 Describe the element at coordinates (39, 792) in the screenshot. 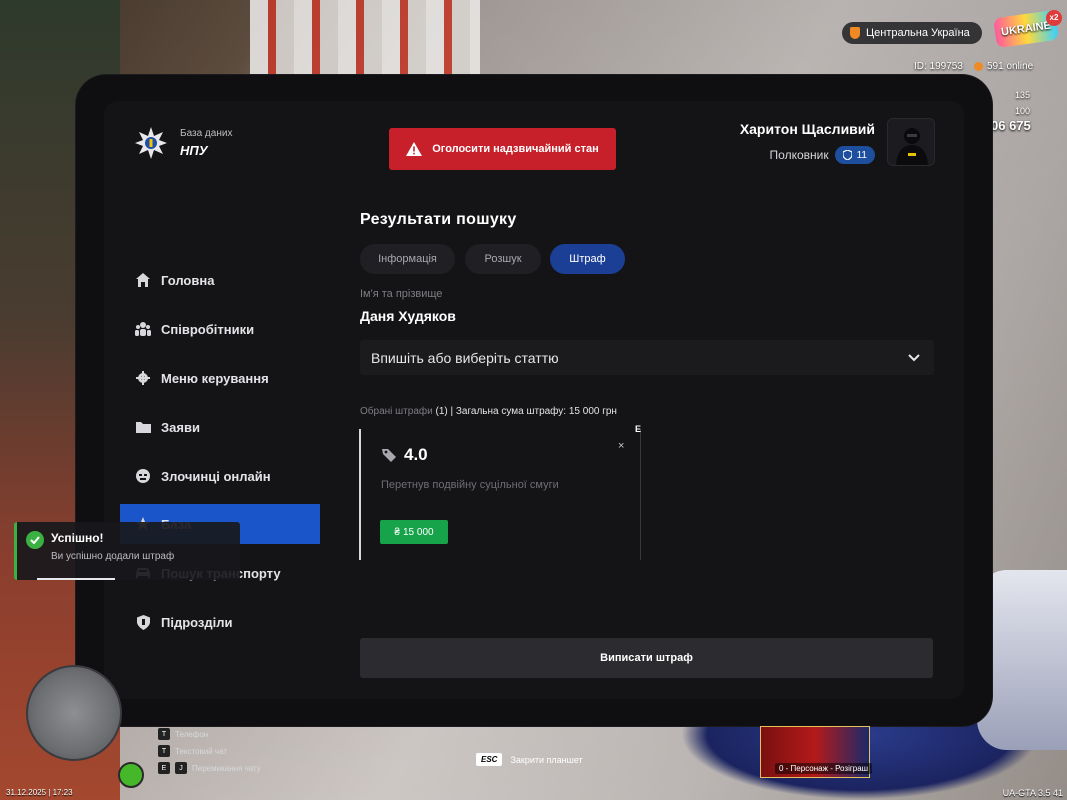

I see `date-time: 31.12.2025 | 17:23` at that location.